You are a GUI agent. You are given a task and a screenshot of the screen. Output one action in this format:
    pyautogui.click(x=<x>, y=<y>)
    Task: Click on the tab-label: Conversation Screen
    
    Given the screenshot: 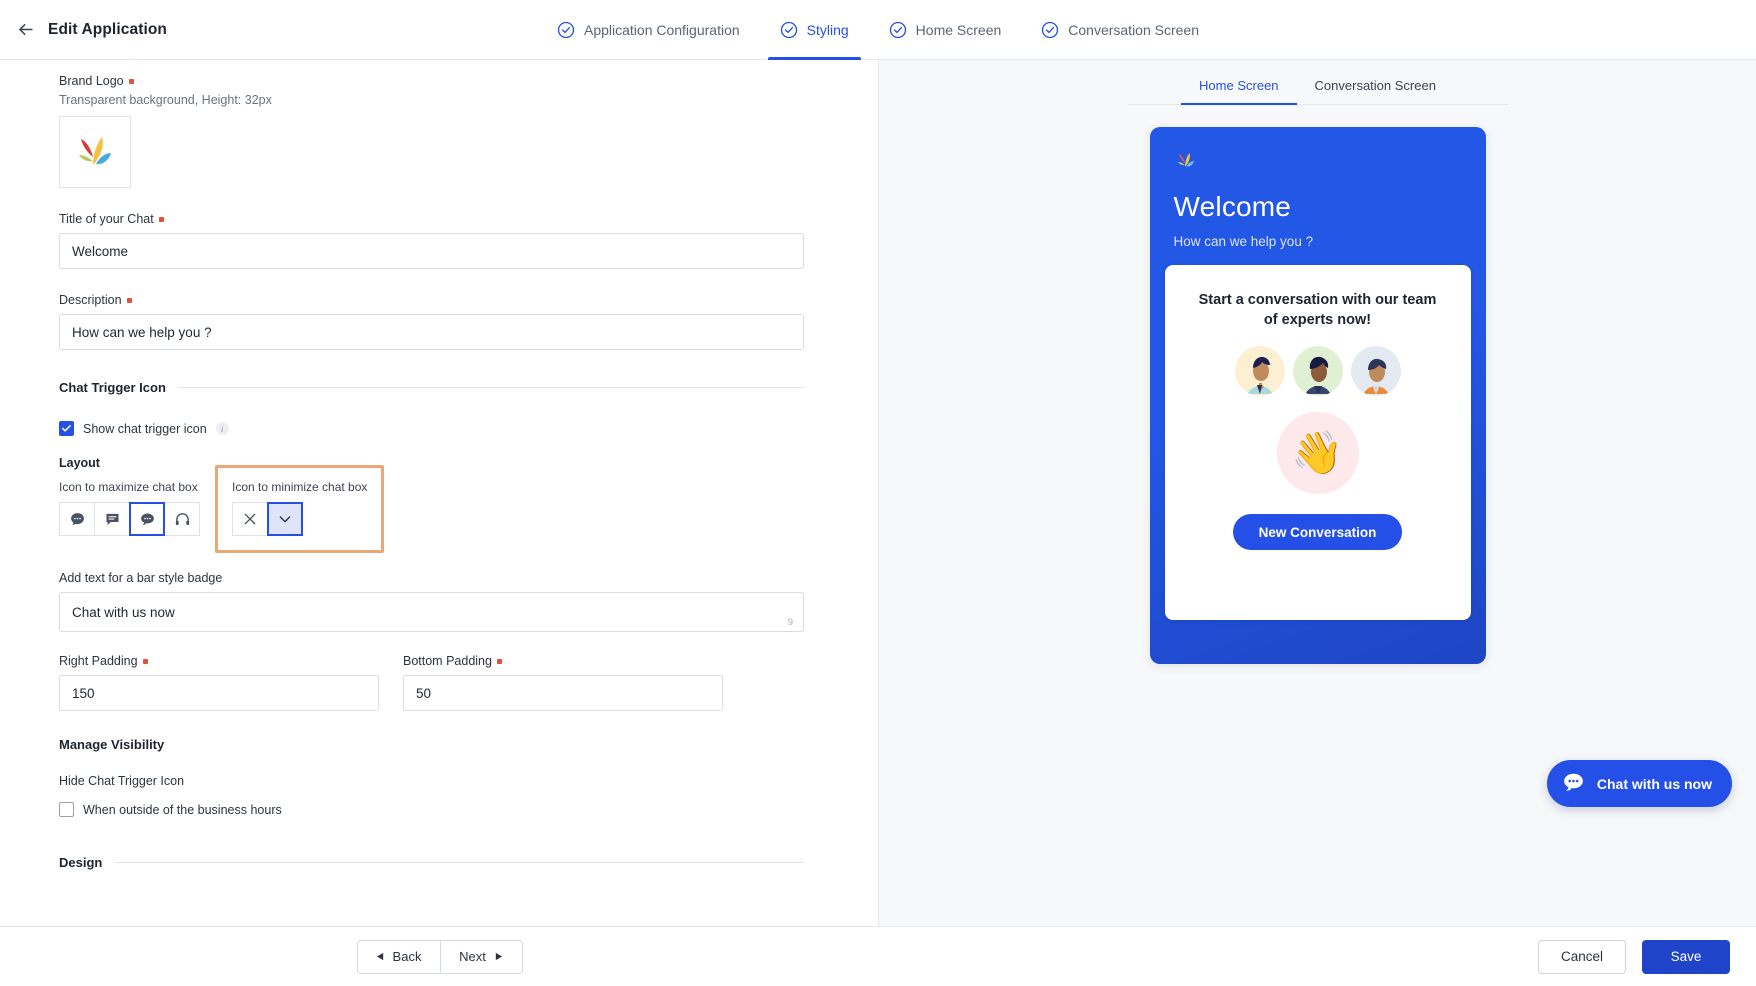 What is the action you would take?
    pyautogui.click(x=1134, y=29)
    